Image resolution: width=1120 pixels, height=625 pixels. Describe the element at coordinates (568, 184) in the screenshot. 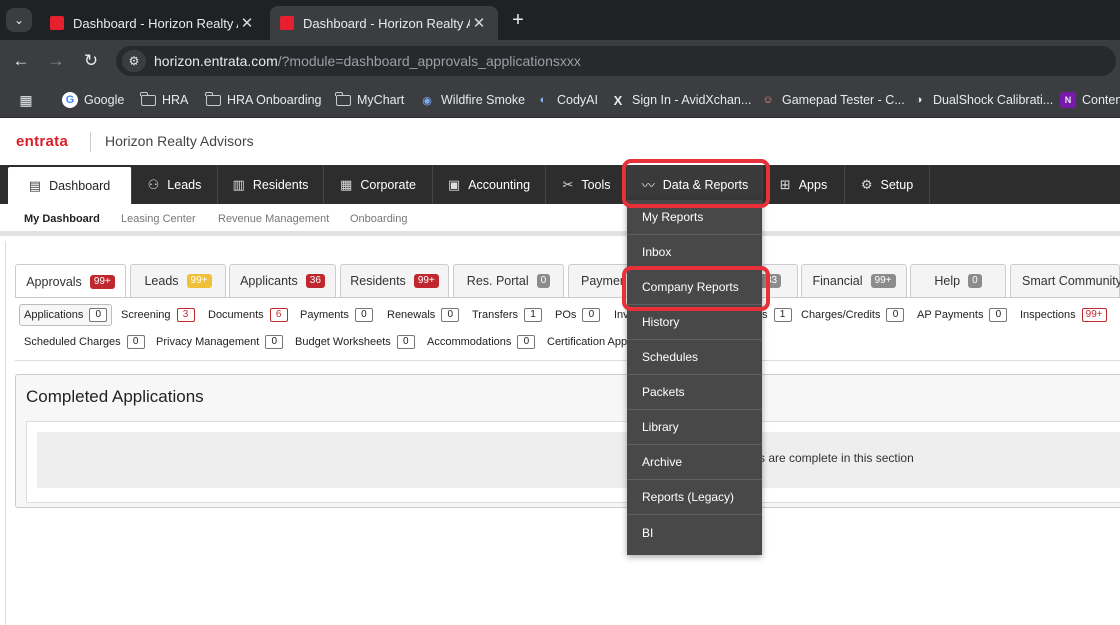

I see `tools-icon: ✂` at that location.